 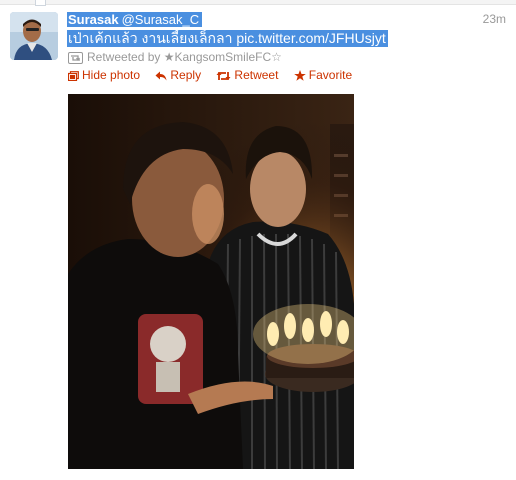 What do you see at coordinates (330, 75) in the screenshot?
I see `favorite-label: Favorite` at bounding box center [330, 75].